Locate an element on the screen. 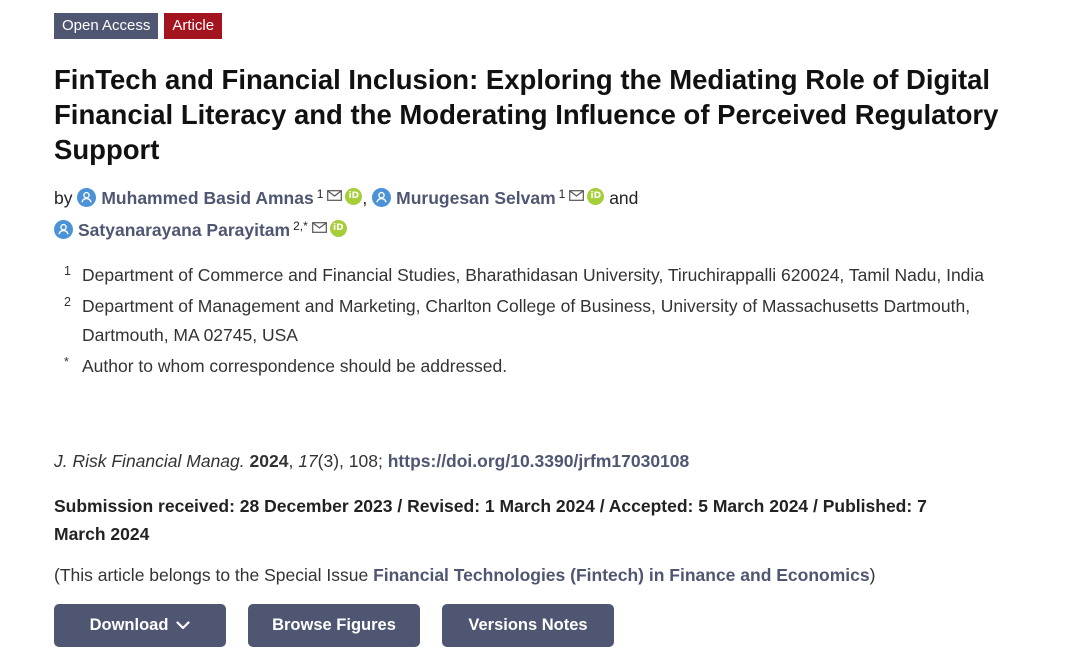  open-access-badge: Open Access is located at coordinates (106, 26).